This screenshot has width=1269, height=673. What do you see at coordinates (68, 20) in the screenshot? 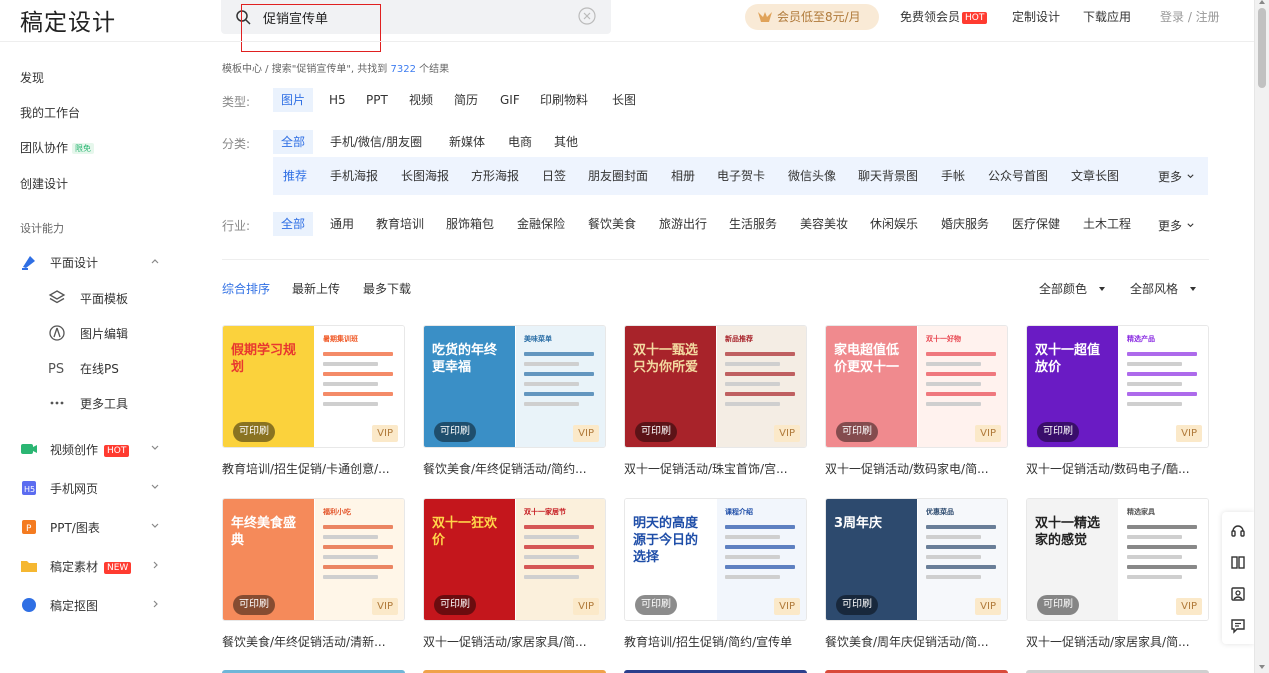
I see `logo: 稿定设计` at bounding box center [68, 20].